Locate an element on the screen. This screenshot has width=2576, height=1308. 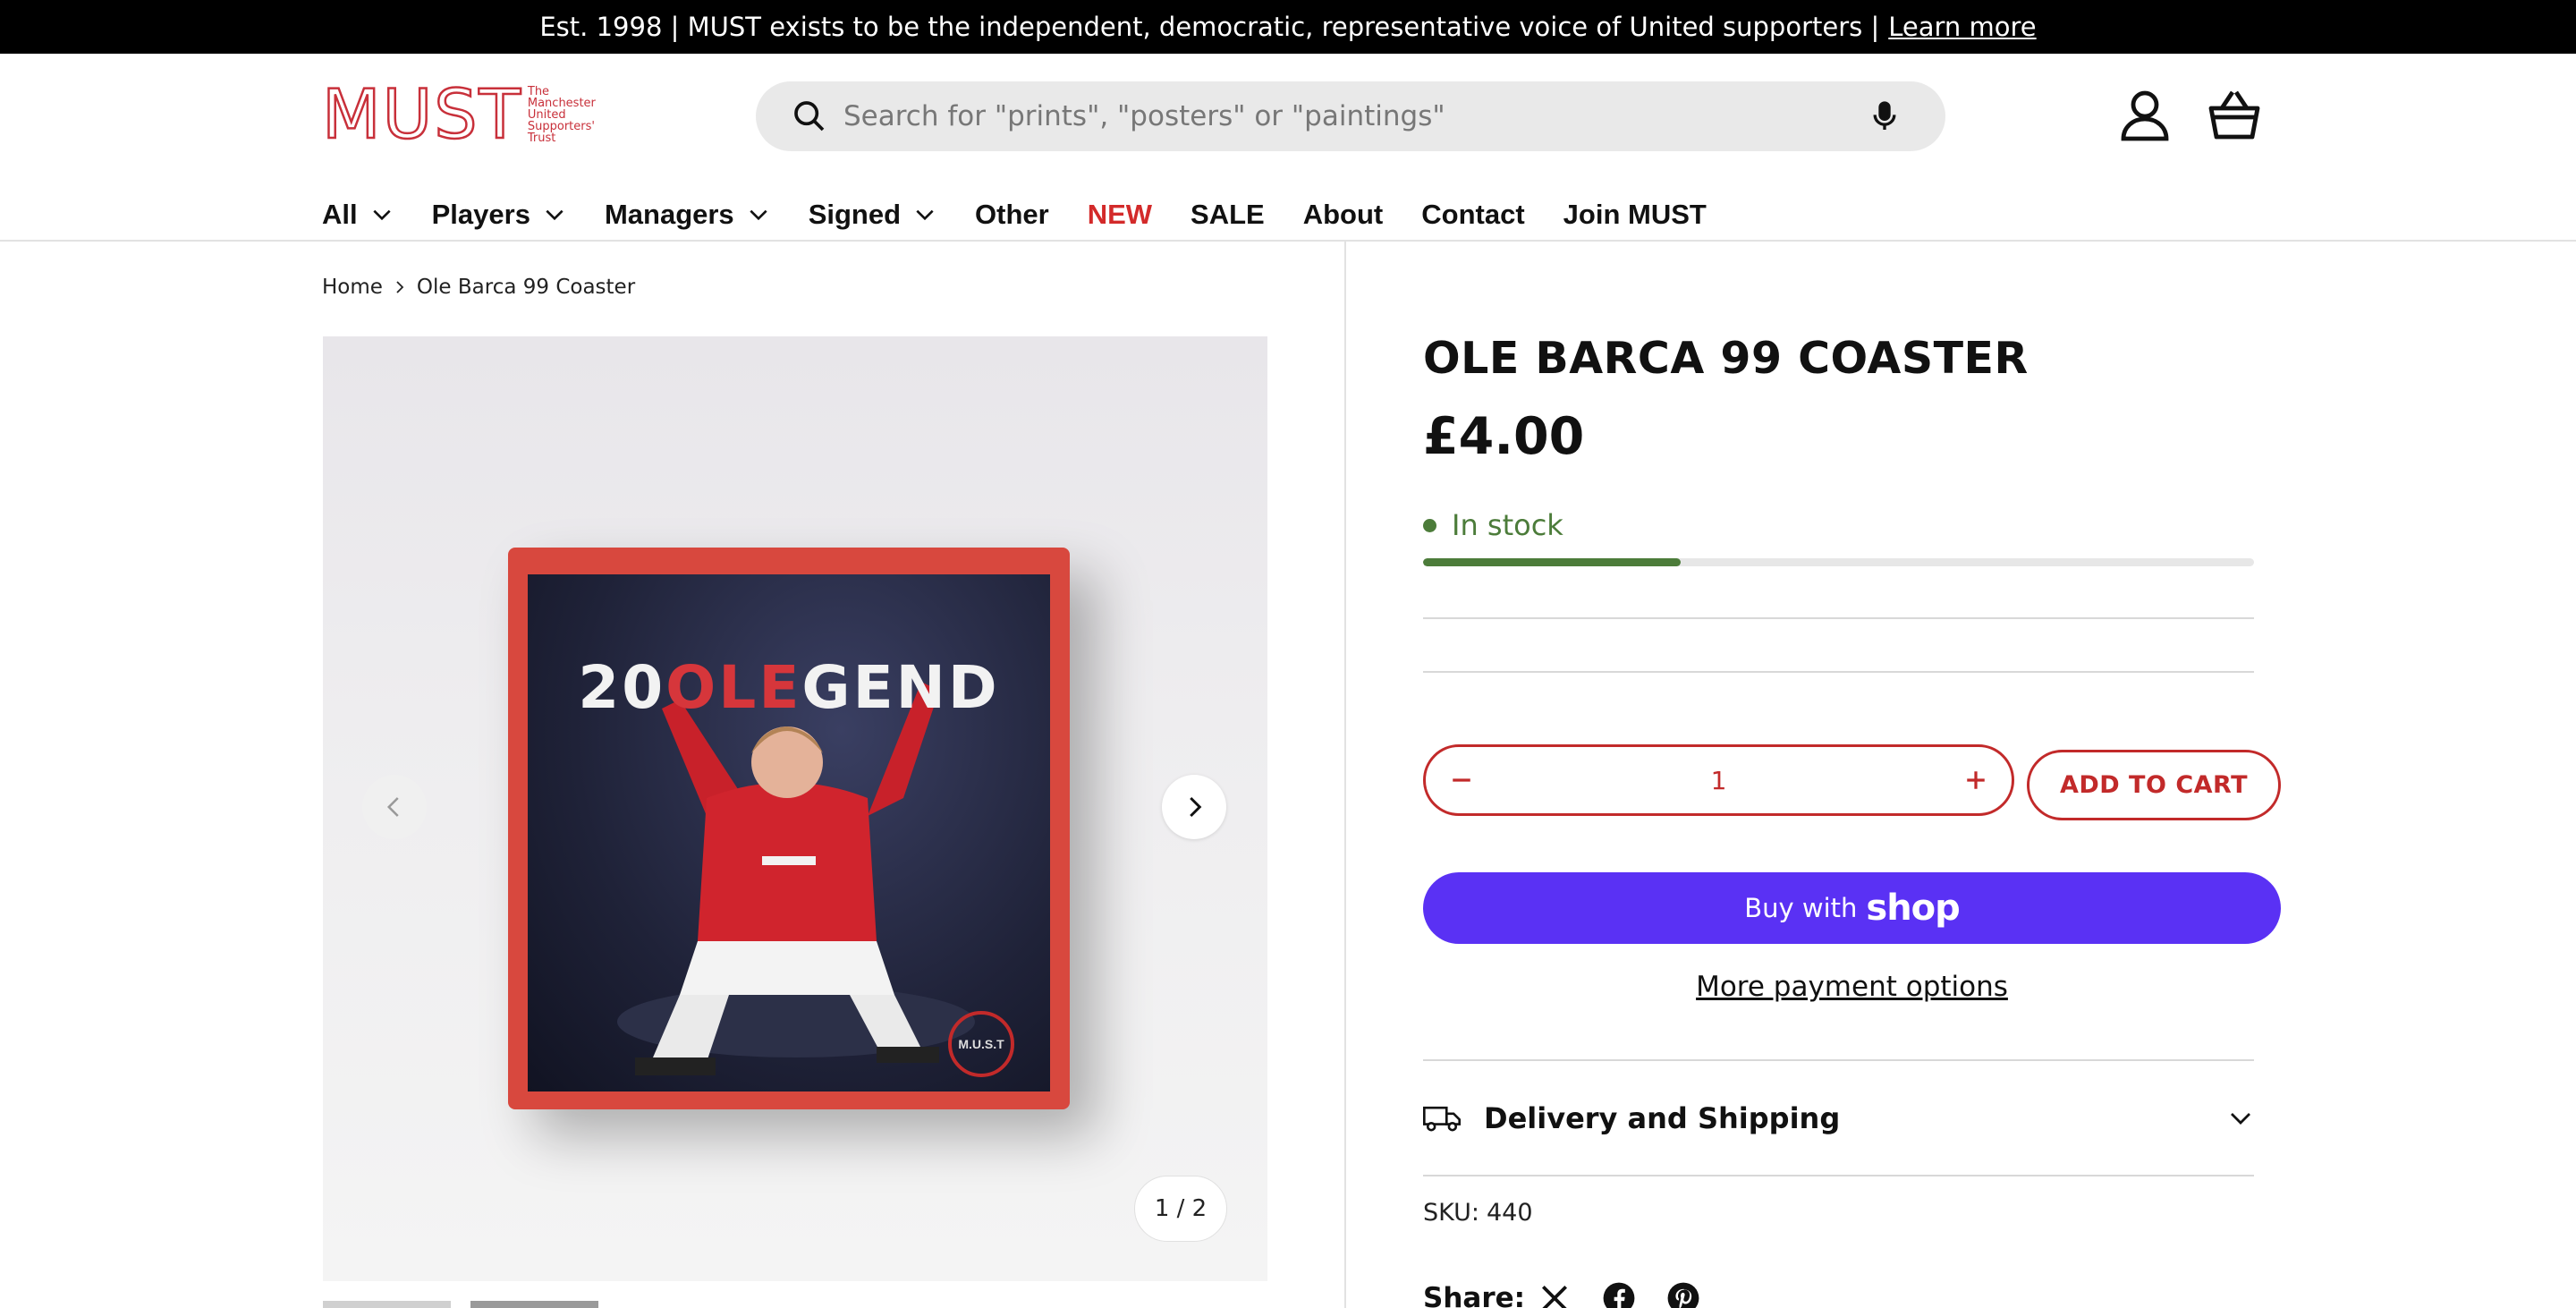
sku-value: 440 is located at coordinates (1509, 1213).